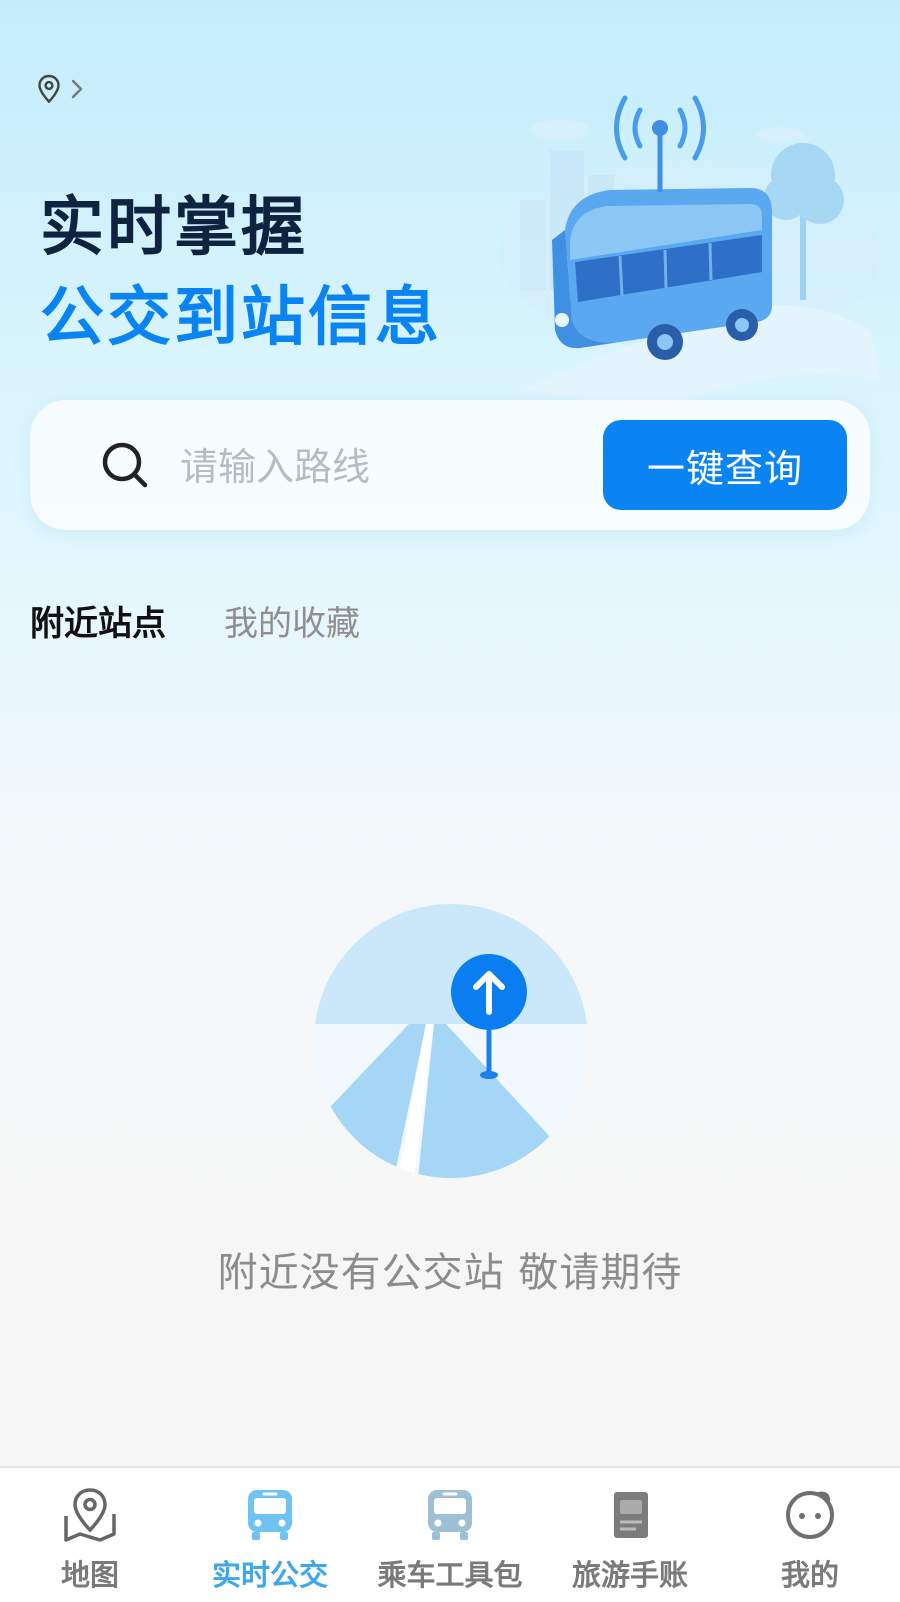 Image resolution: width=900 pixels, height=1602 pixels. I want to click on nav-label-travel-journal: 旅游手账, so click(629, 1575).